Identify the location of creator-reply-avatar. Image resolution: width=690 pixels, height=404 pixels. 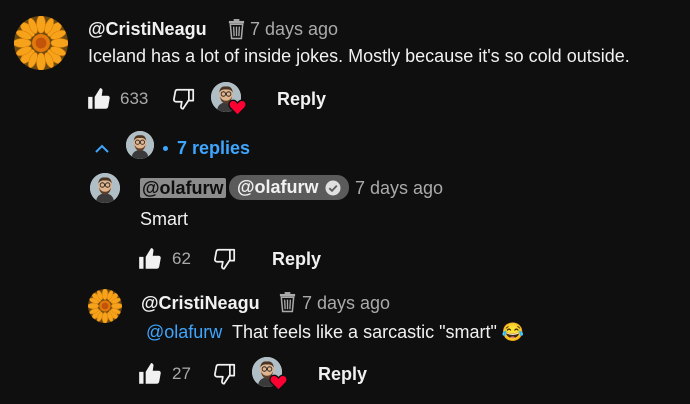
(140, 145).